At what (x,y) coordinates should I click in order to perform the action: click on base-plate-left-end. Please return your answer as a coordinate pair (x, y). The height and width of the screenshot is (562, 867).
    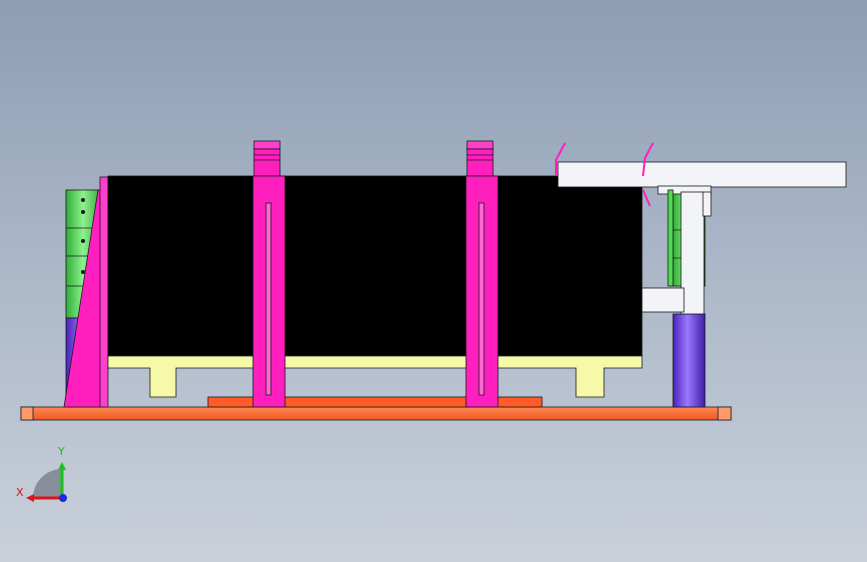
    Looking at the image, I should click on (27, 413).